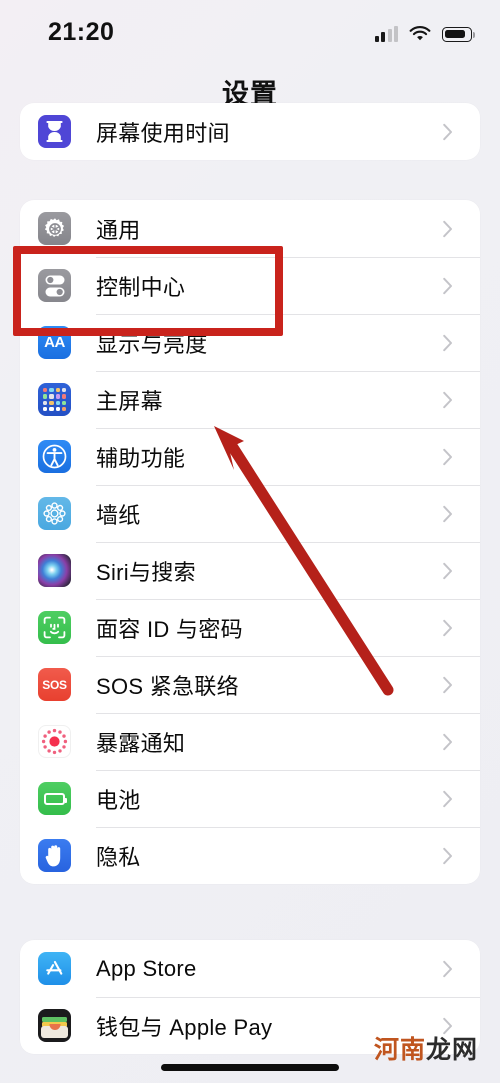 The image size is (500, 1083). Describe the element at coordinates (54, 684) in the screenshot. I see `emergency-sos-icon: SOS` at that location.